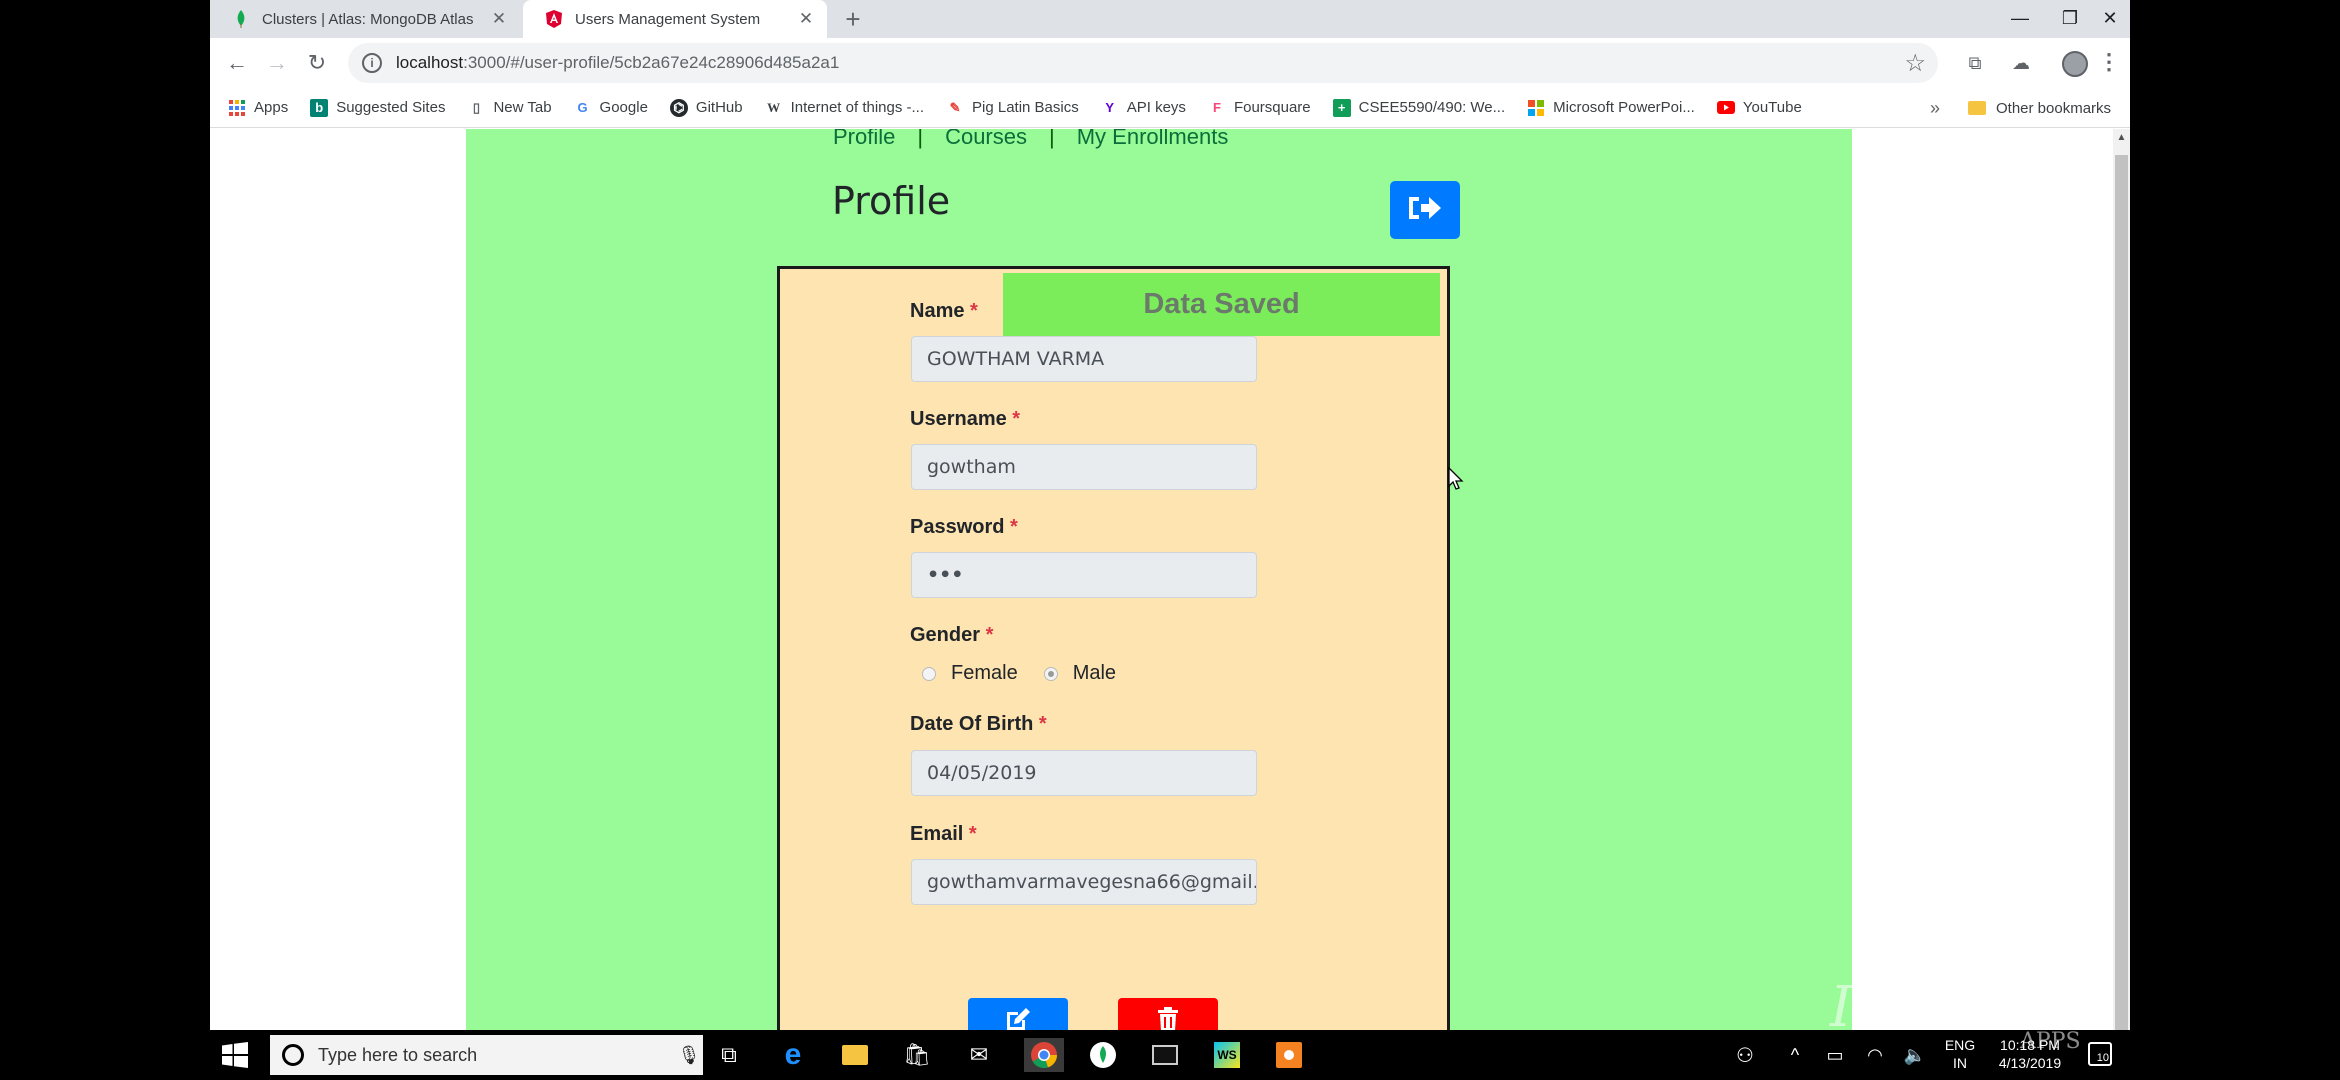 The image size is (2340, 1080). What do you see at coordinates (1227, 1055) in the screenshot?
I see `webstorm-icon: WS` at bounding box center [1227, 1055].